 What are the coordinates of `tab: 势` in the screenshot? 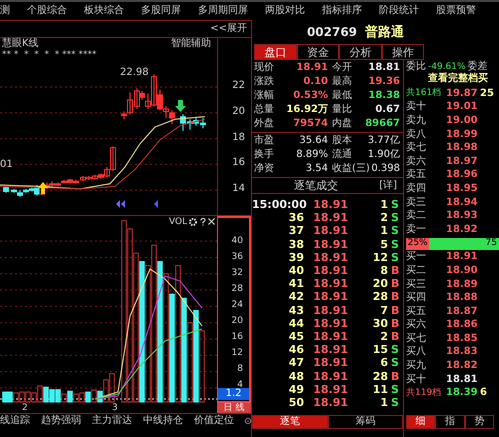 It's located at (479, 422).